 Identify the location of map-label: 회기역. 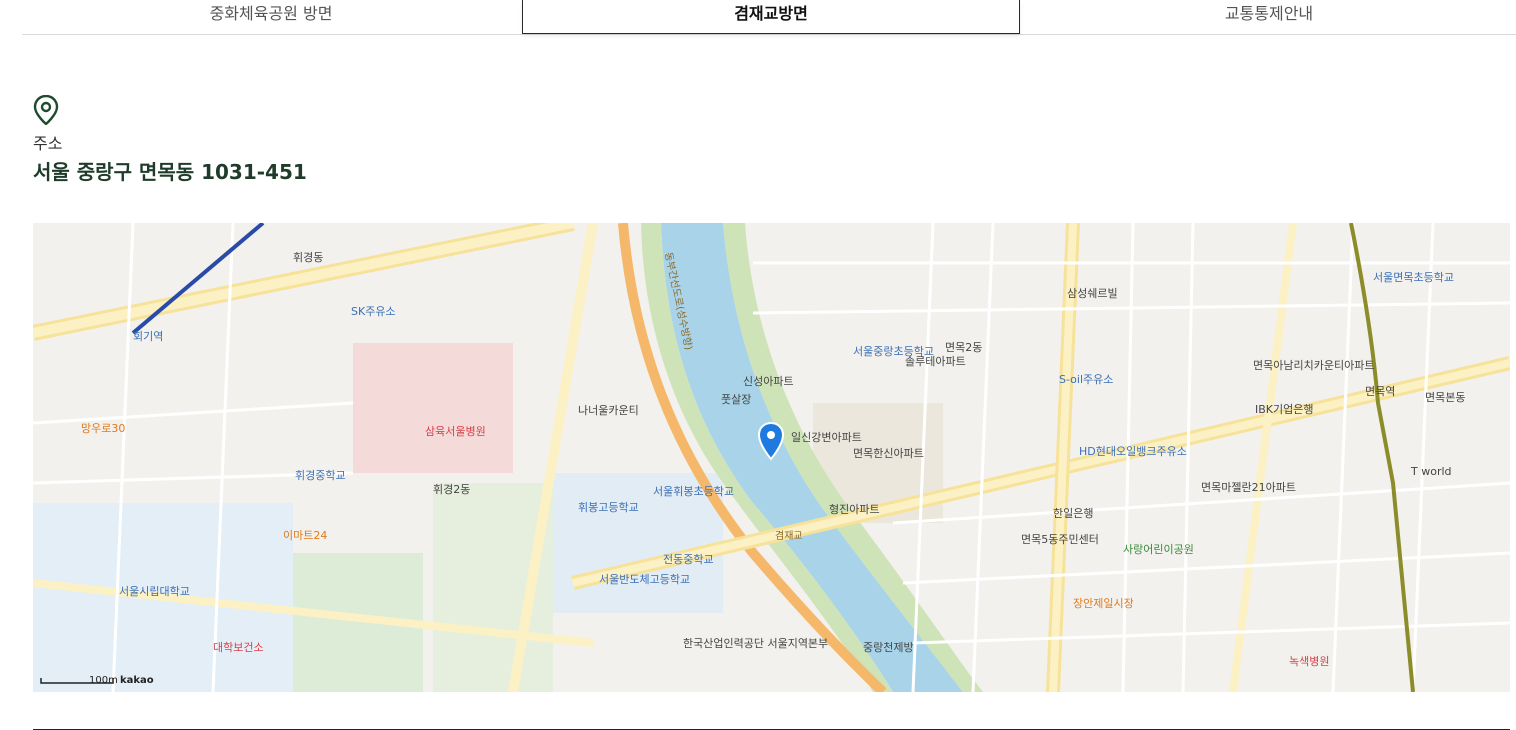
(148, 336).